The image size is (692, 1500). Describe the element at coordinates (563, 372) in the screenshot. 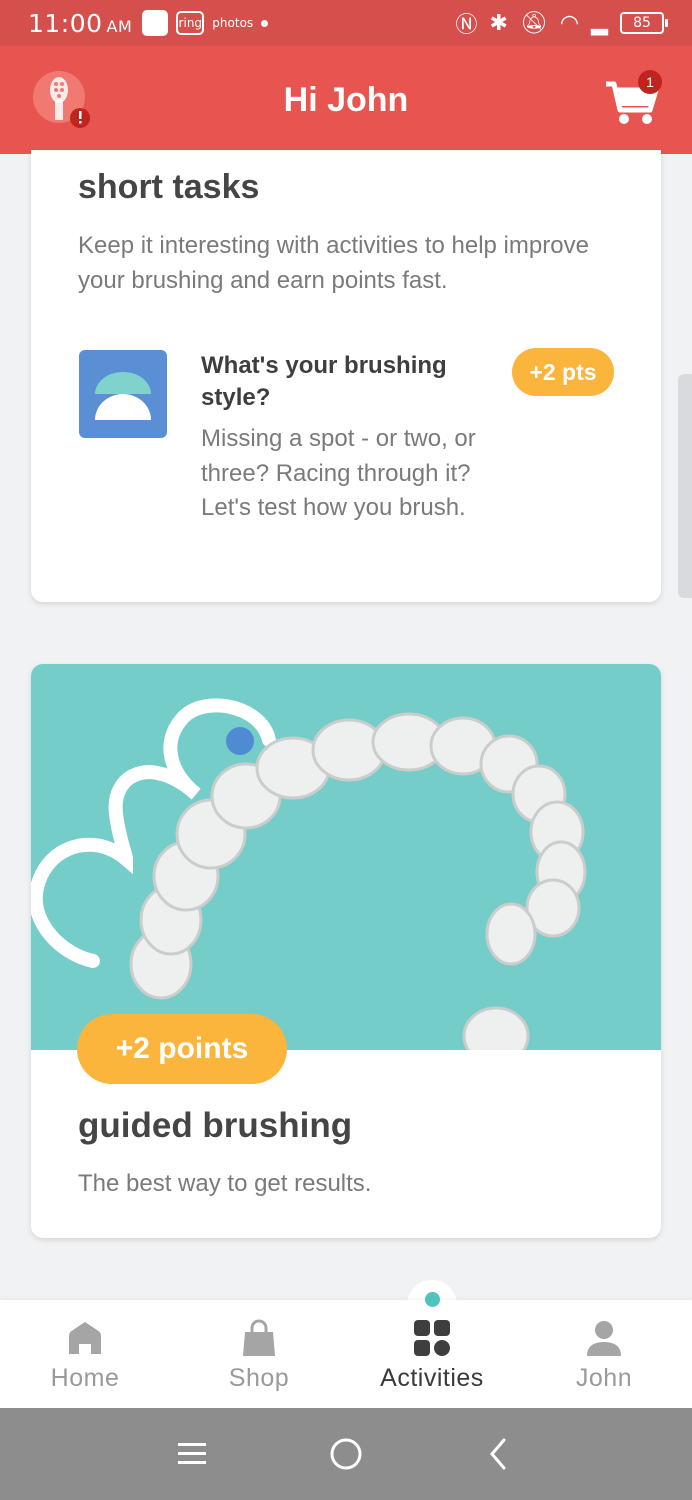

I see `task-points-badge: +2 pts` at that location.